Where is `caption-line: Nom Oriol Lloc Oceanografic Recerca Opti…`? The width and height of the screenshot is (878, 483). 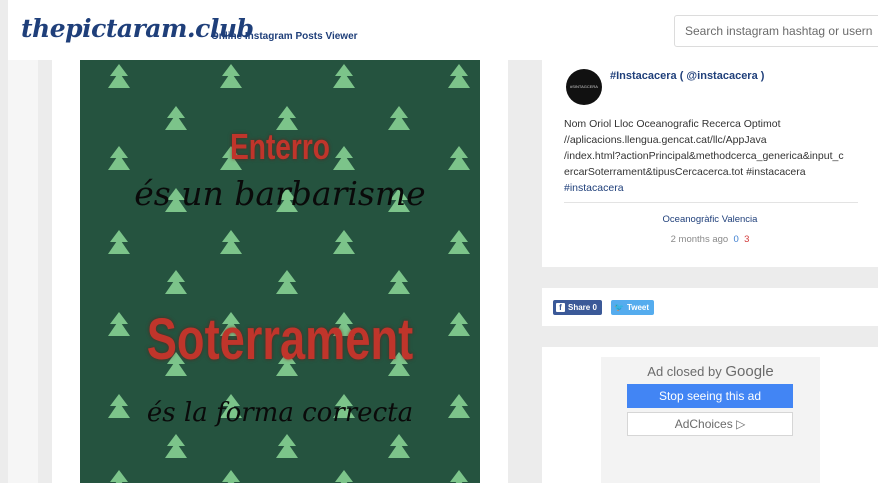
caption-line: Nom Oriol Lloc Oceanografic Recerca Opti… is located at coordinates (672, 124).